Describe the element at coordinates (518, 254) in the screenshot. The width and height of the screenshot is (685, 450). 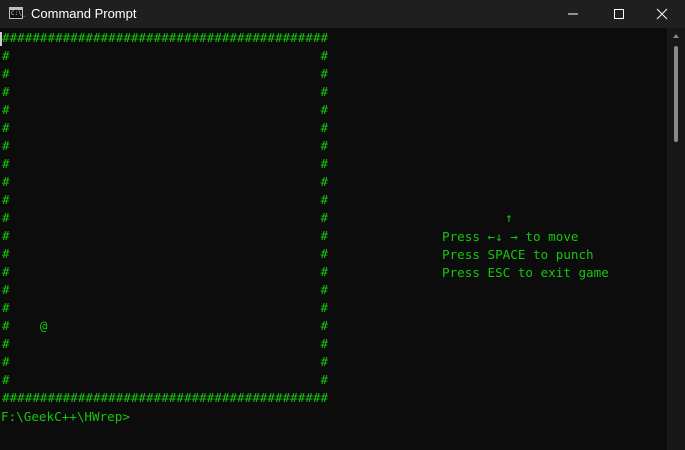
I see `punch-instruction: Press SPACE to punch` at that location.